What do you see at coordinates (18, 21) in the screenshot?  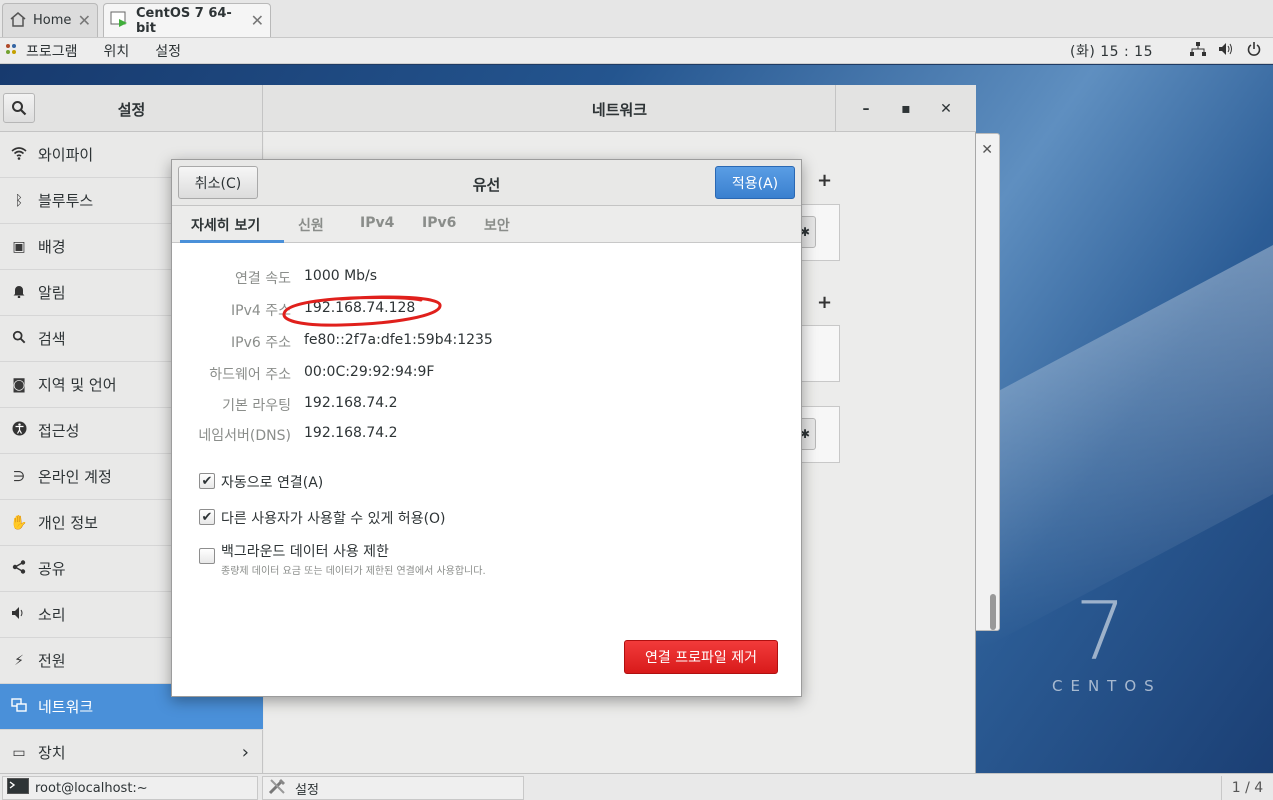 I see `home-icon` at bounding box center [18, 21].